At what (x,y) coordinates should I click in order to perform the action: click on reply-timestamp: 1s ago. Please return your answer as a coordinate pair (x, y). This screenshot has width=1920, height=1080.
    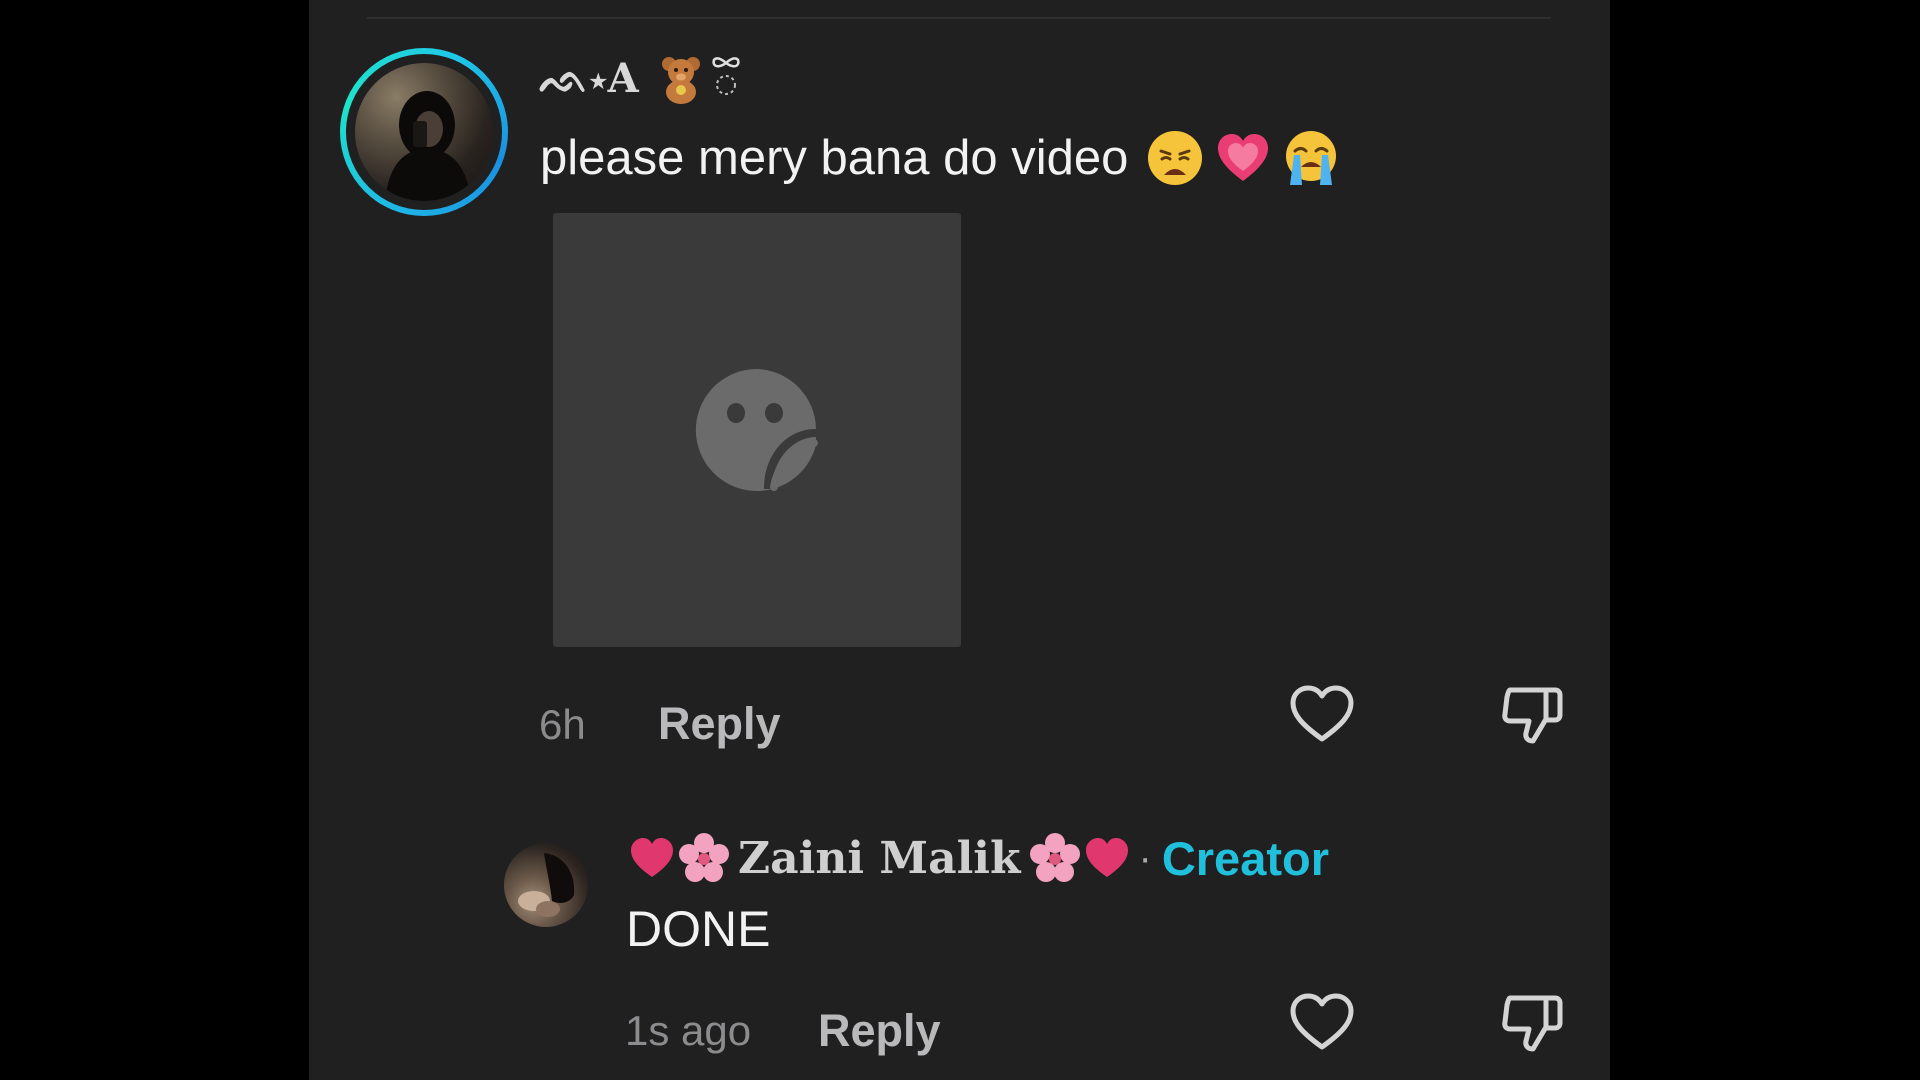
    Looking at the image, I should click on (688, 1030).